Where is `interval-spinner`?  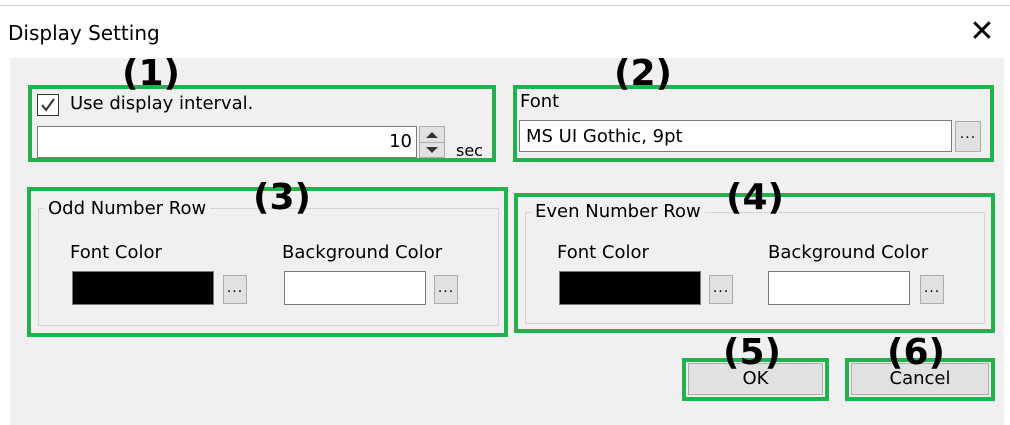
interval-spinner is located at coordinates (432, 142).